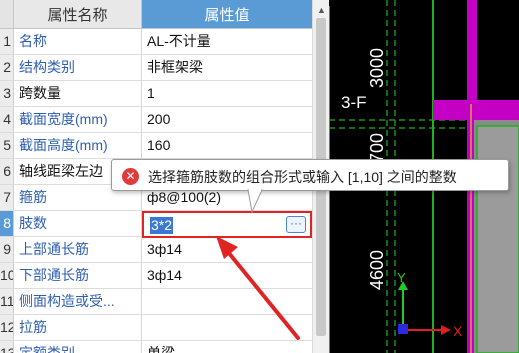  Describe the element at coordinates (7, 301) in the screenshot. I see `row-number: 11` at that location.